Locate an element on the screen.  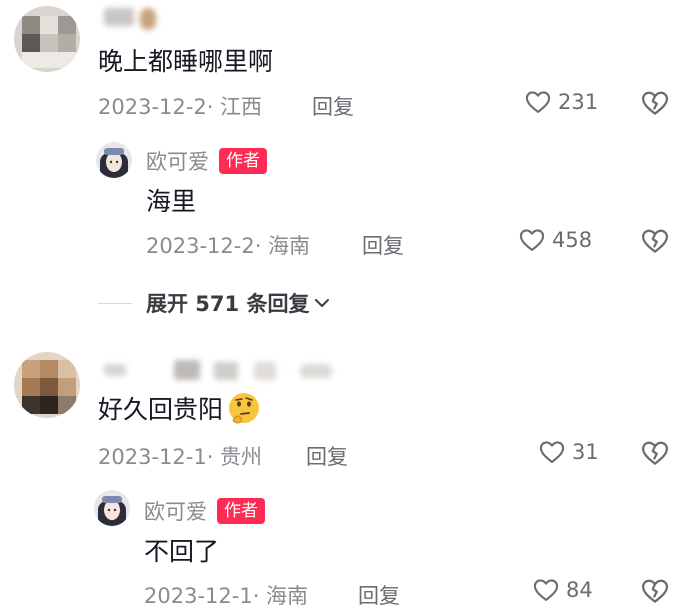
comment-text-row: 好久回贵阳 is located at coordinates (179, 408).